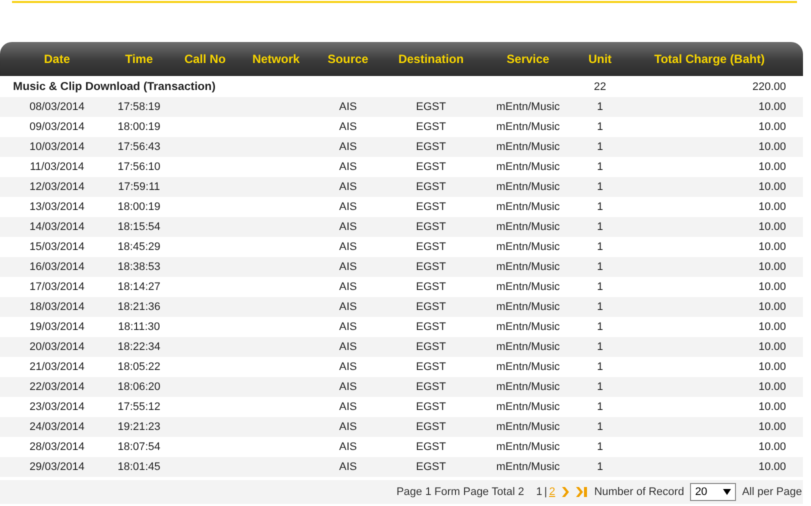 This screenshot has height=506, width=811. What do you see at coordinates (139, 187) in the screenshot?
I see `table-cell: 17:59:11` at bounding box center [139, 187].